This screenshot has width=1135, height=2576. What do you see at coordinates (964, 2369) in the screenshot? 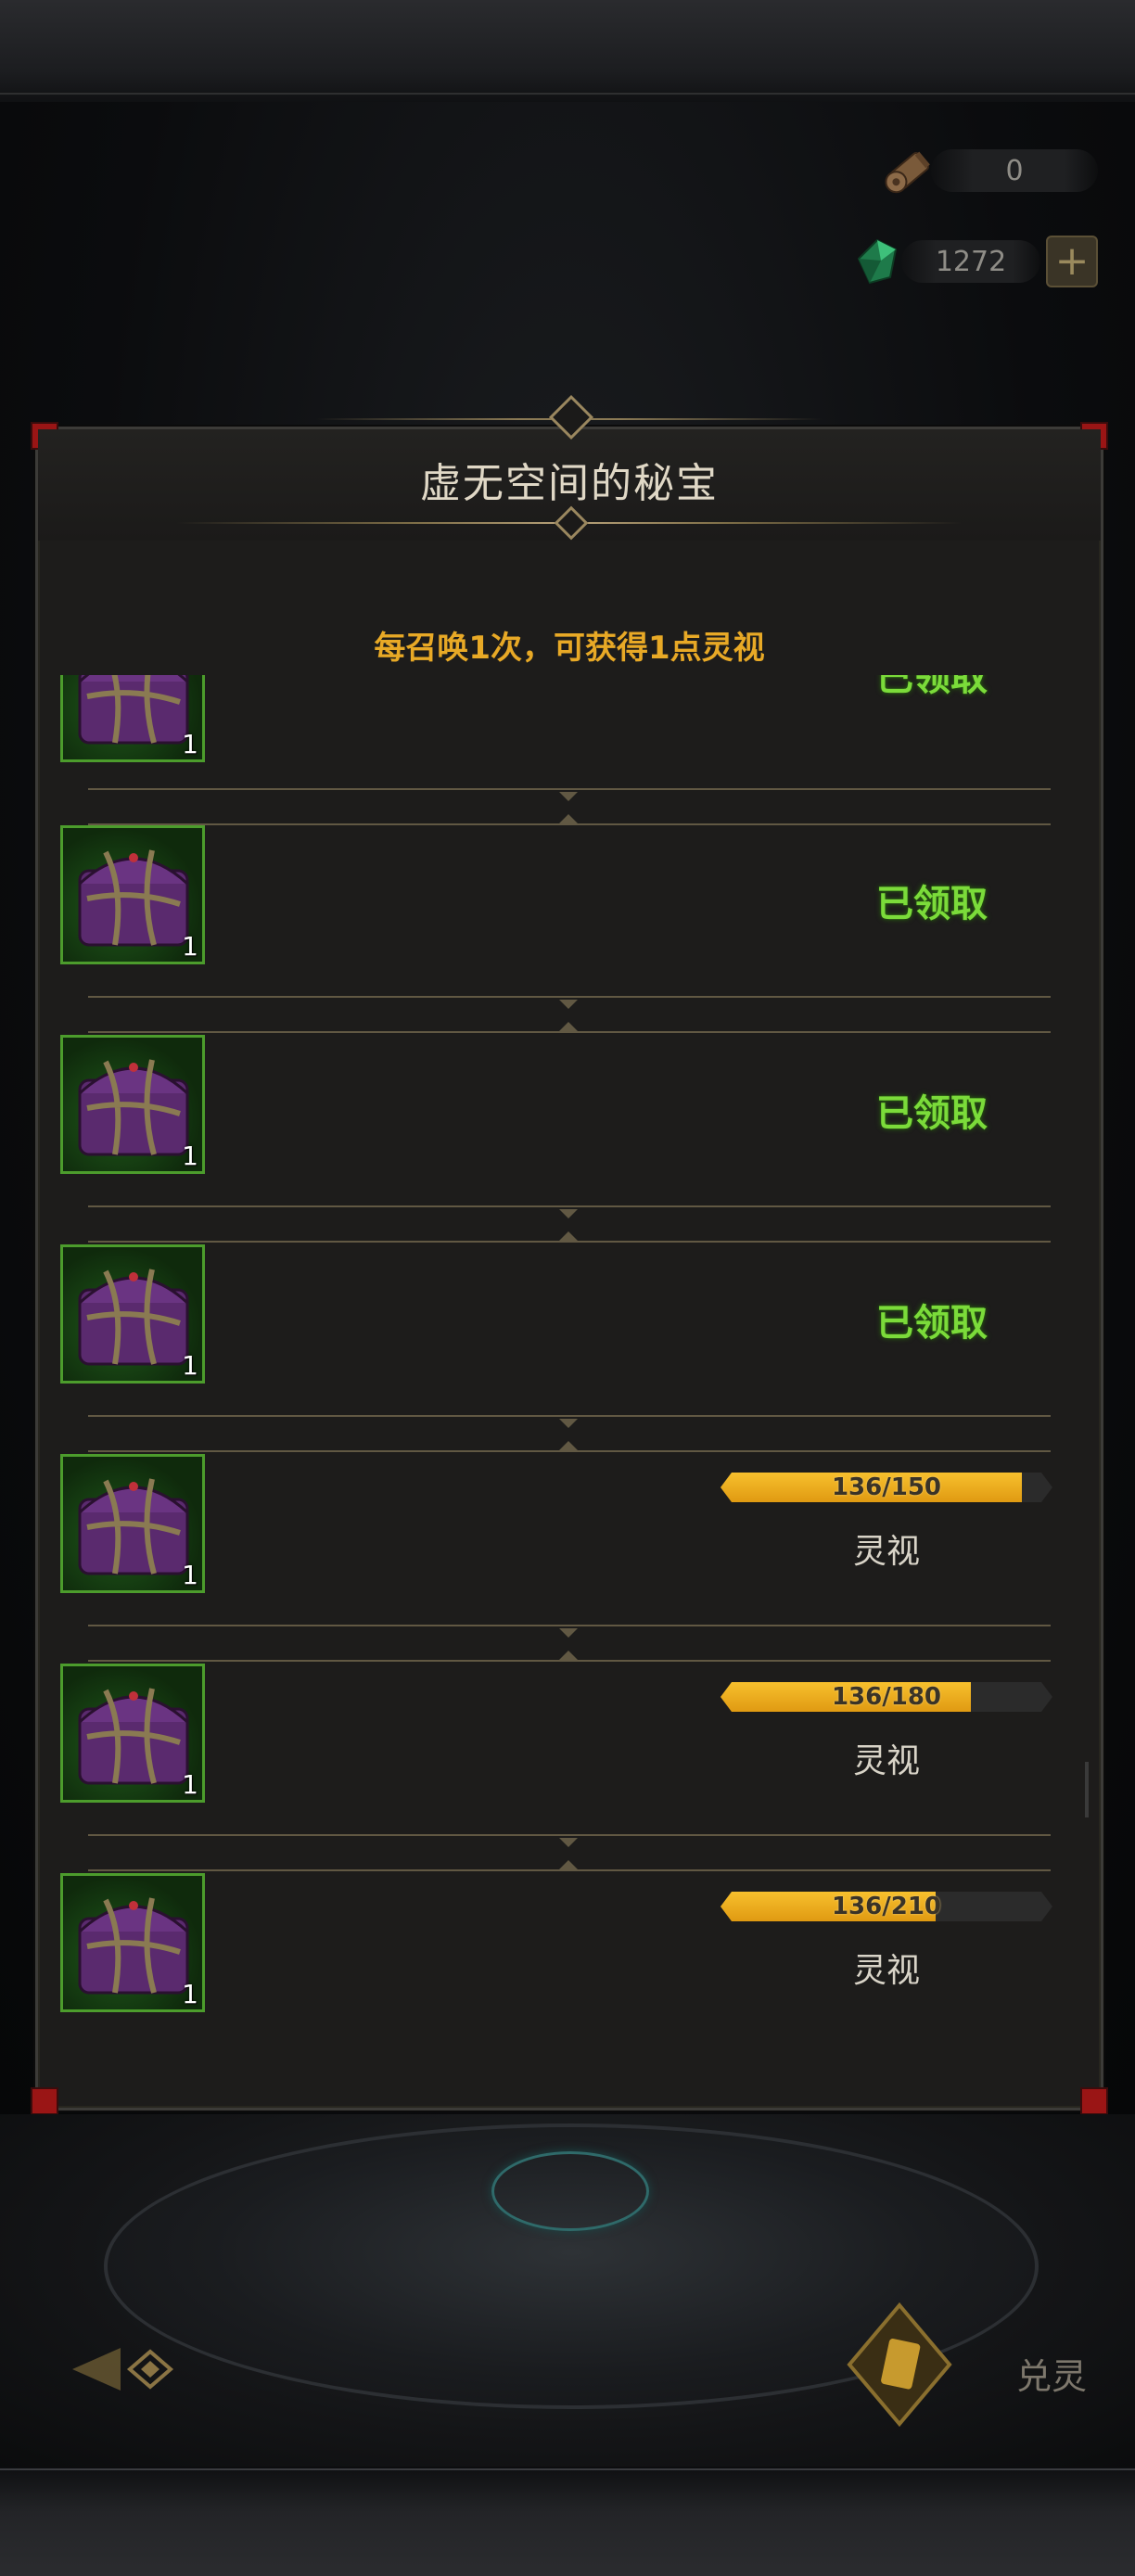
I see `convert-button: 兑灵` at bounding box center [964, 2369].